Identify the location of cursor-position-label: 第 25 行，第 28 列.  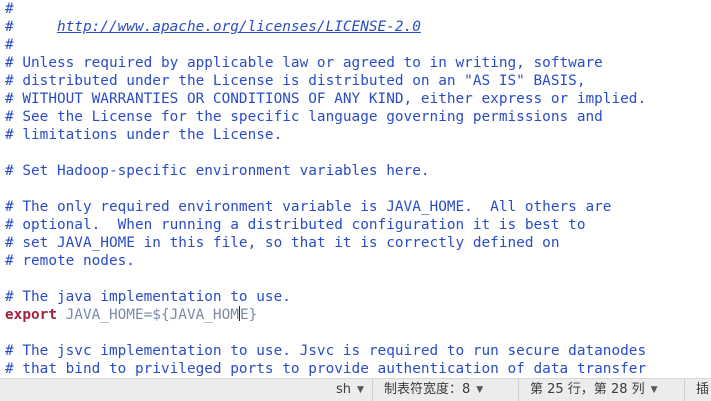
(587, 389).